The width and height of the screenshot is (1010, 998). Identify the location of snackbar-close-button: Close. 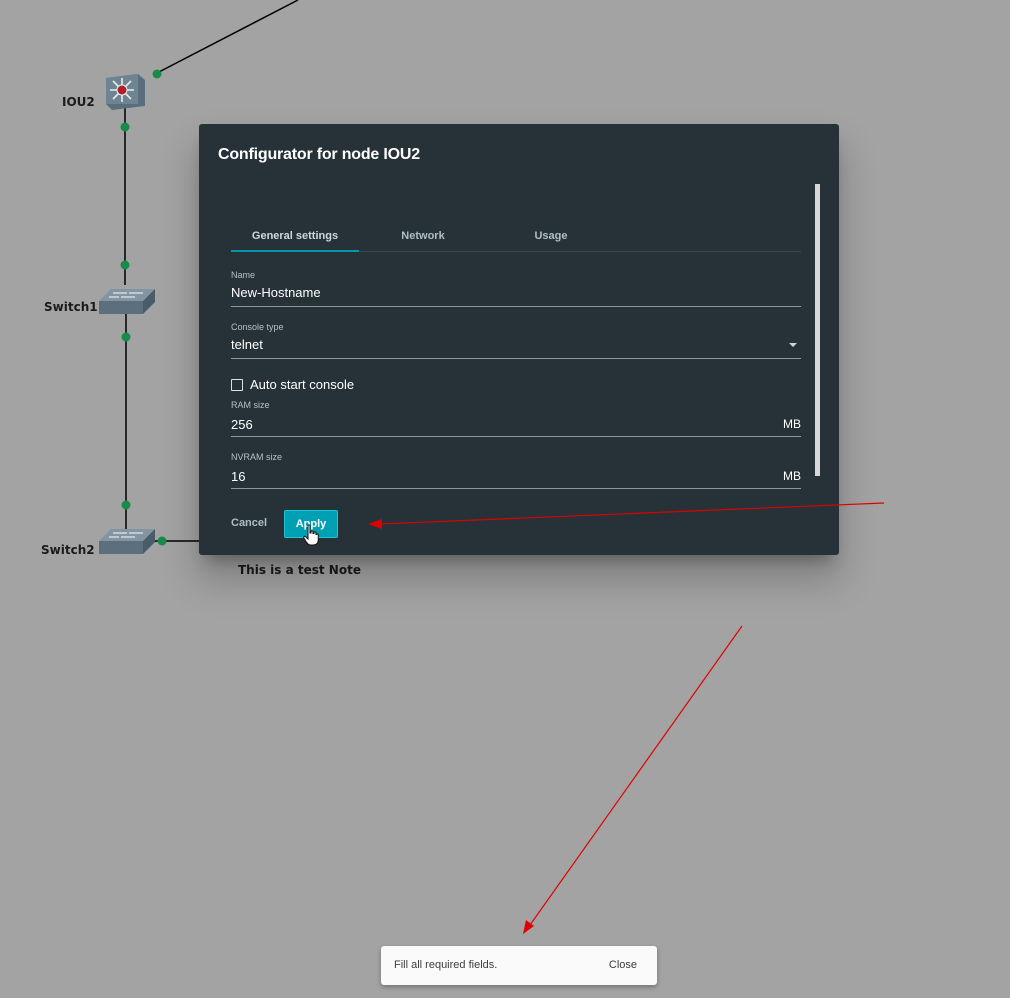
(623, 965).